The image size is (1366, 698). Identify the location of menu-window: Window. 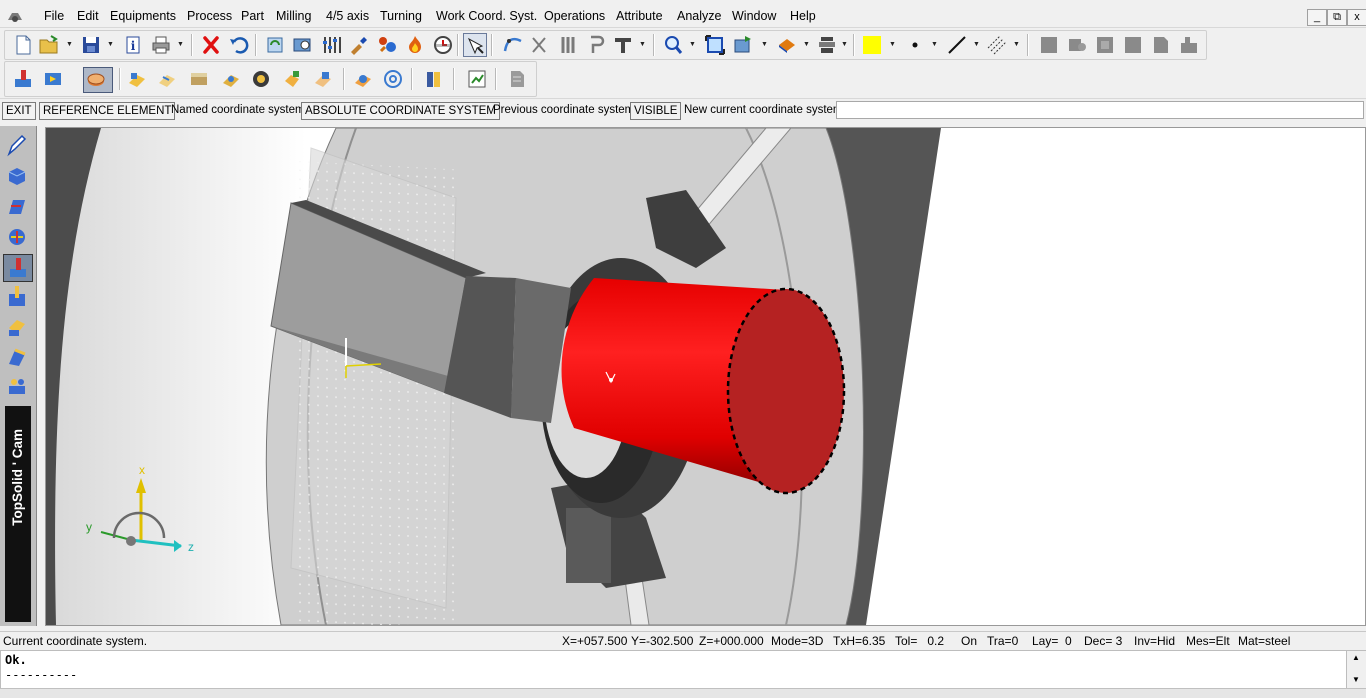
(754, 16).